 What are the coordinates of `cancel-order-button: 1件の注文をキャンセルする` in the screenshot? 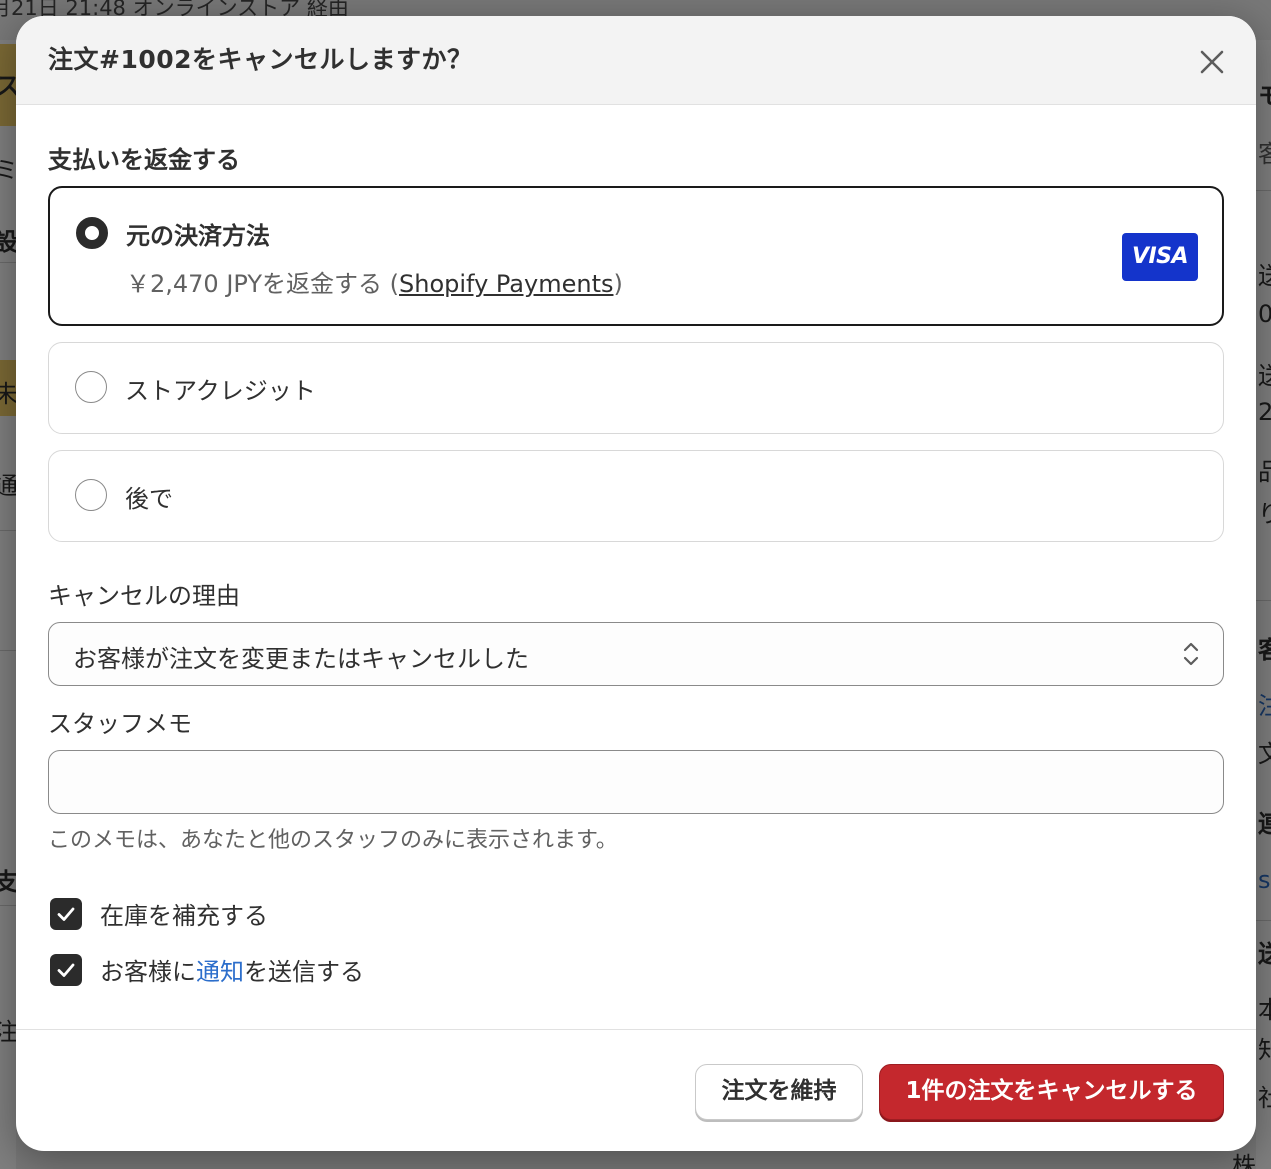 It's located at (1051, 1092).